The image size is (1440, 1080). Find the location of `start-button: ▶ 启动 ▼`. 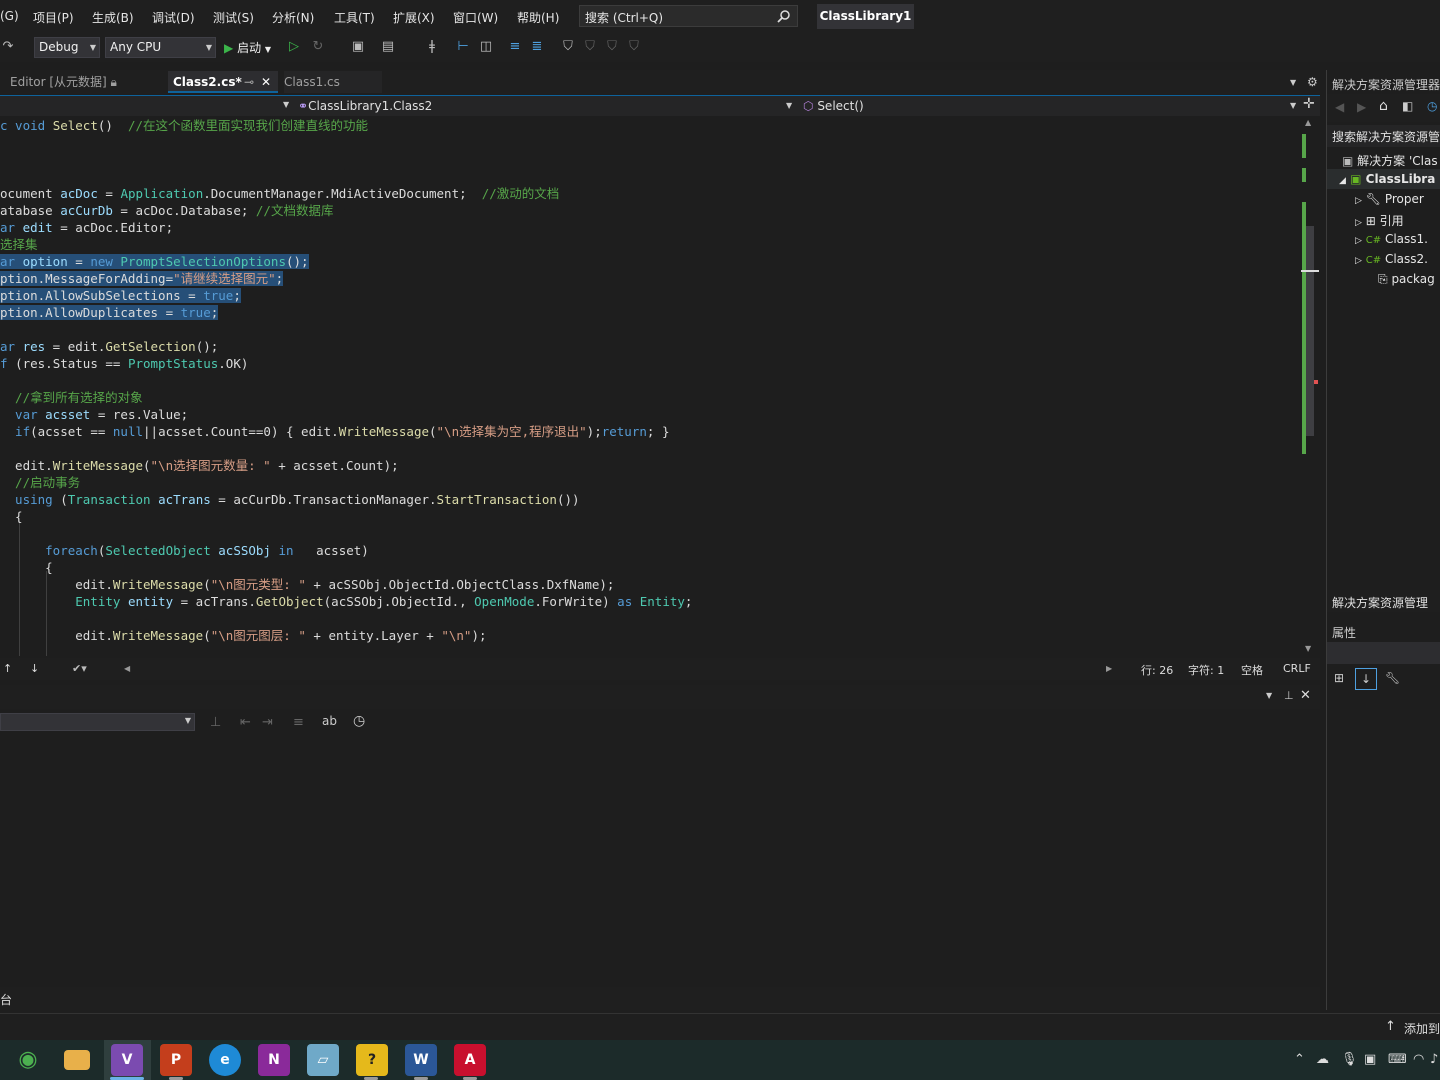

start-button: ▶ 启动 ▼ is located at coordinates (247, 47).